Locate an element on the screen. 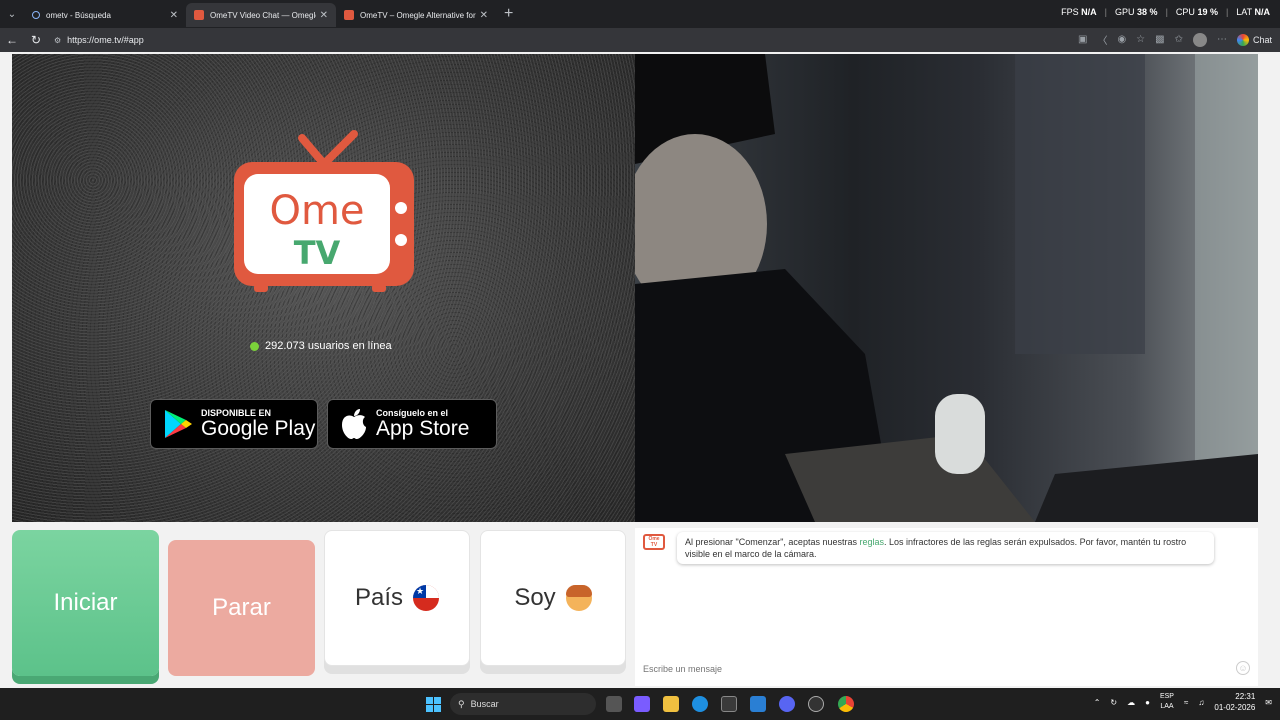  toolbar-right: ▣ 〈 ◉ ☆ ▩ ✩ ⋯ Chat is located at coordinates (1175, 39).